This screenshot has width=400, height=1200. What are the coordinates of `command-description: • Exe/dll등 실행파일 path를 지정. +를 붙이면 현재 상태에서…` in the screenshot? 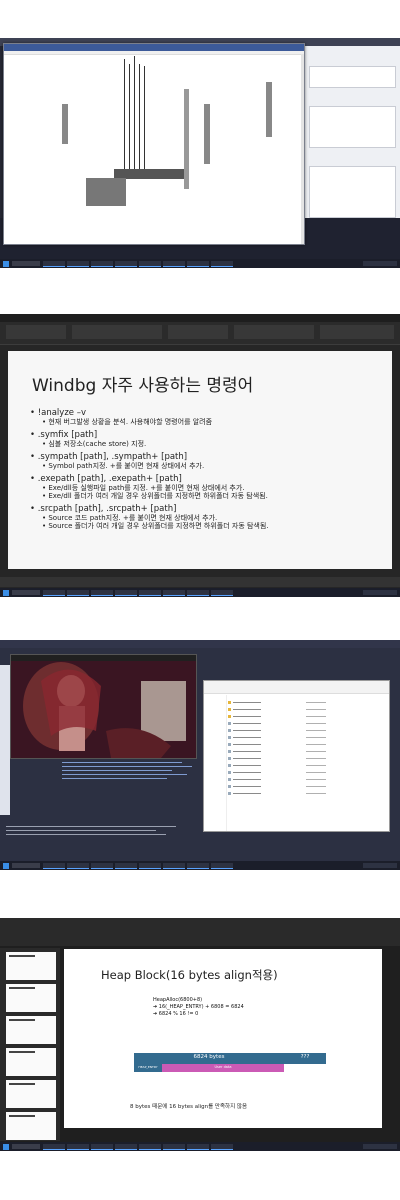 It's located at (143, 488).